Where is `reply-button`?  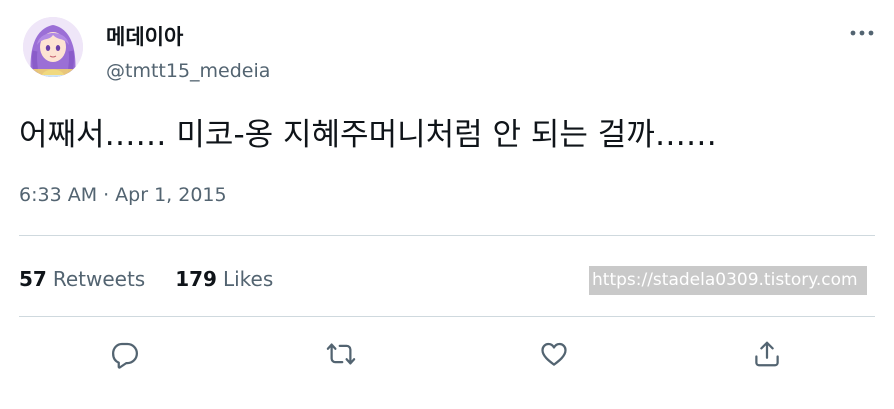
reply-button is located at coordinates (125, 354).